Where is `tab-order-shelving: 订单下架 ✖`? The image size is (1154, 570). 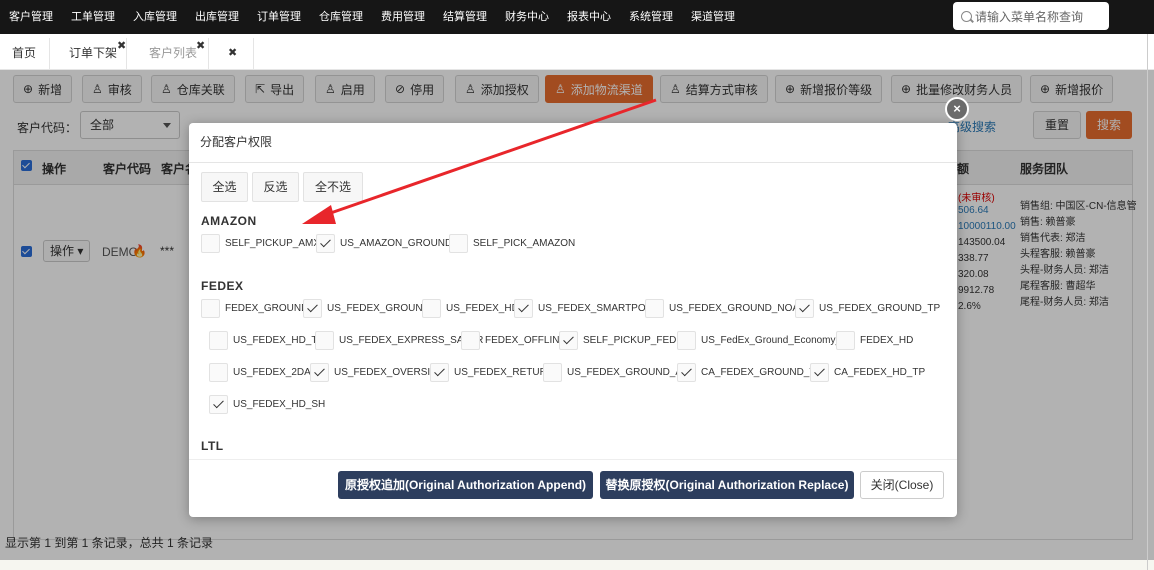
tab-order-shelving: 订单下架 ✖ is located at coordinates (92, 54).